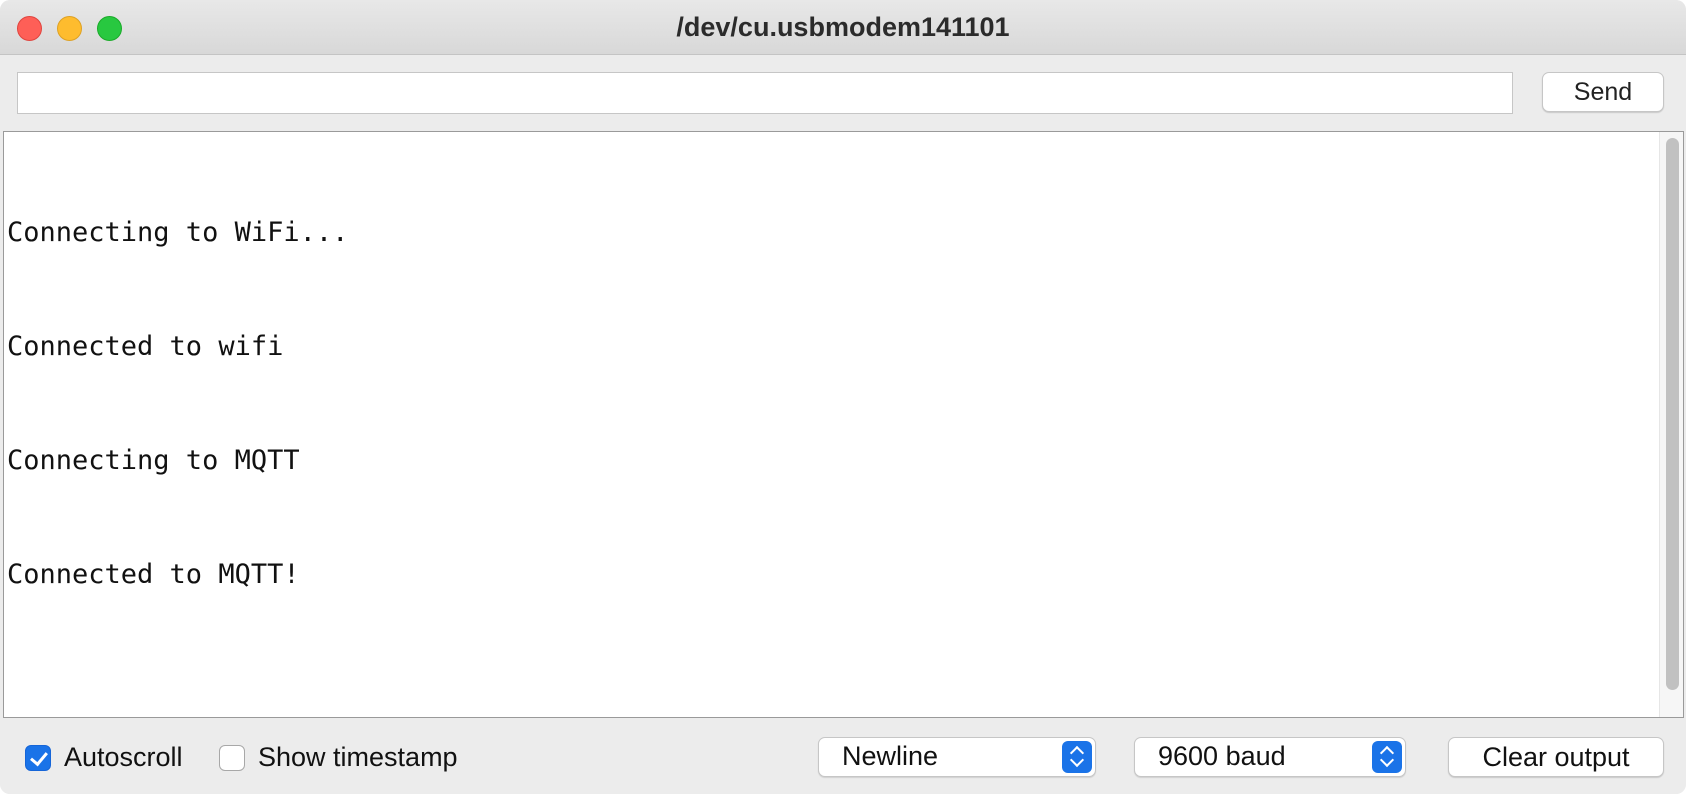 Image resolution: width=1686 pixels, height=794 pixels. I want to click on show-timestamp-checkbox, so click(232, 758).